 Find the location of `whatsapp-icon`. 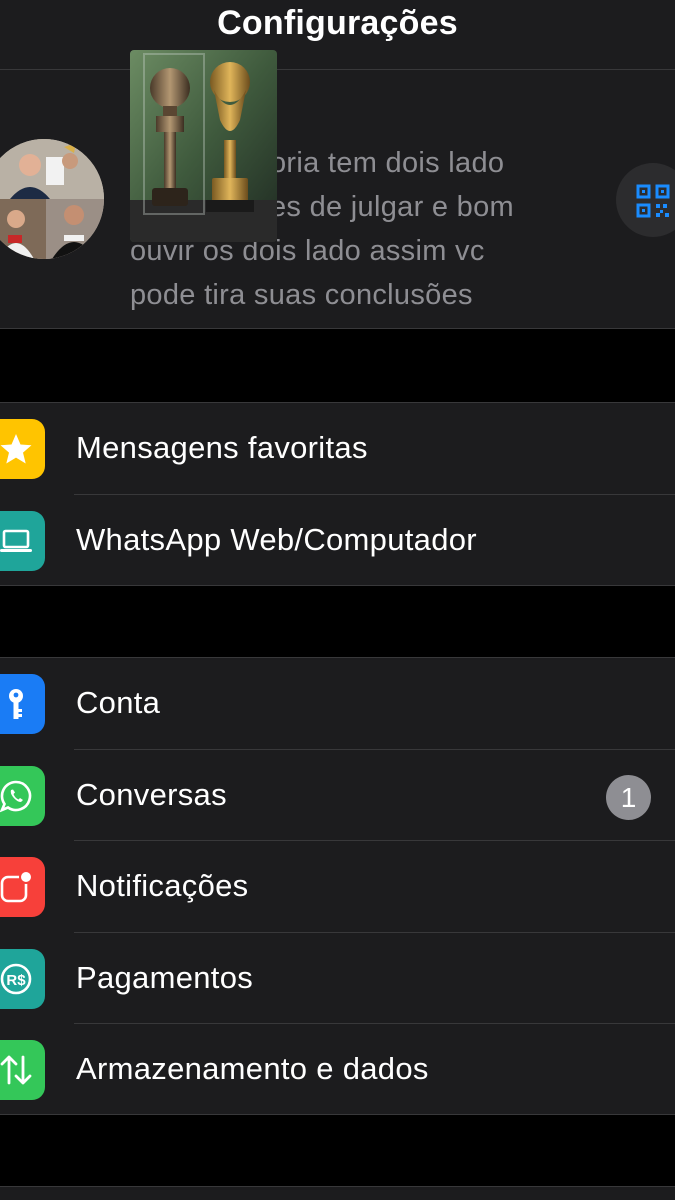

whatsapp-icon is located at coordinates (16, 796).